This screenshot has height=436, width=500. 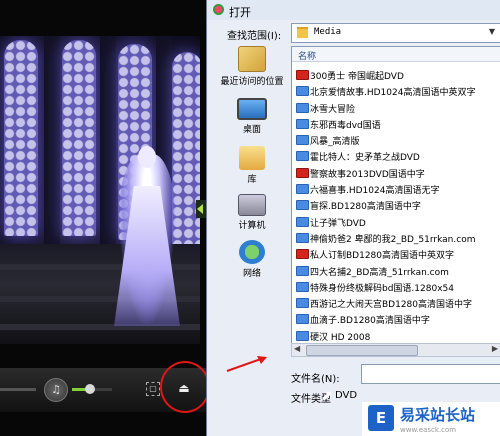 What do you see at coordinates (396, 335) in the screenshot?
I see `file-row: 硬汉 HD 2008` at bounding box center [396, 335].